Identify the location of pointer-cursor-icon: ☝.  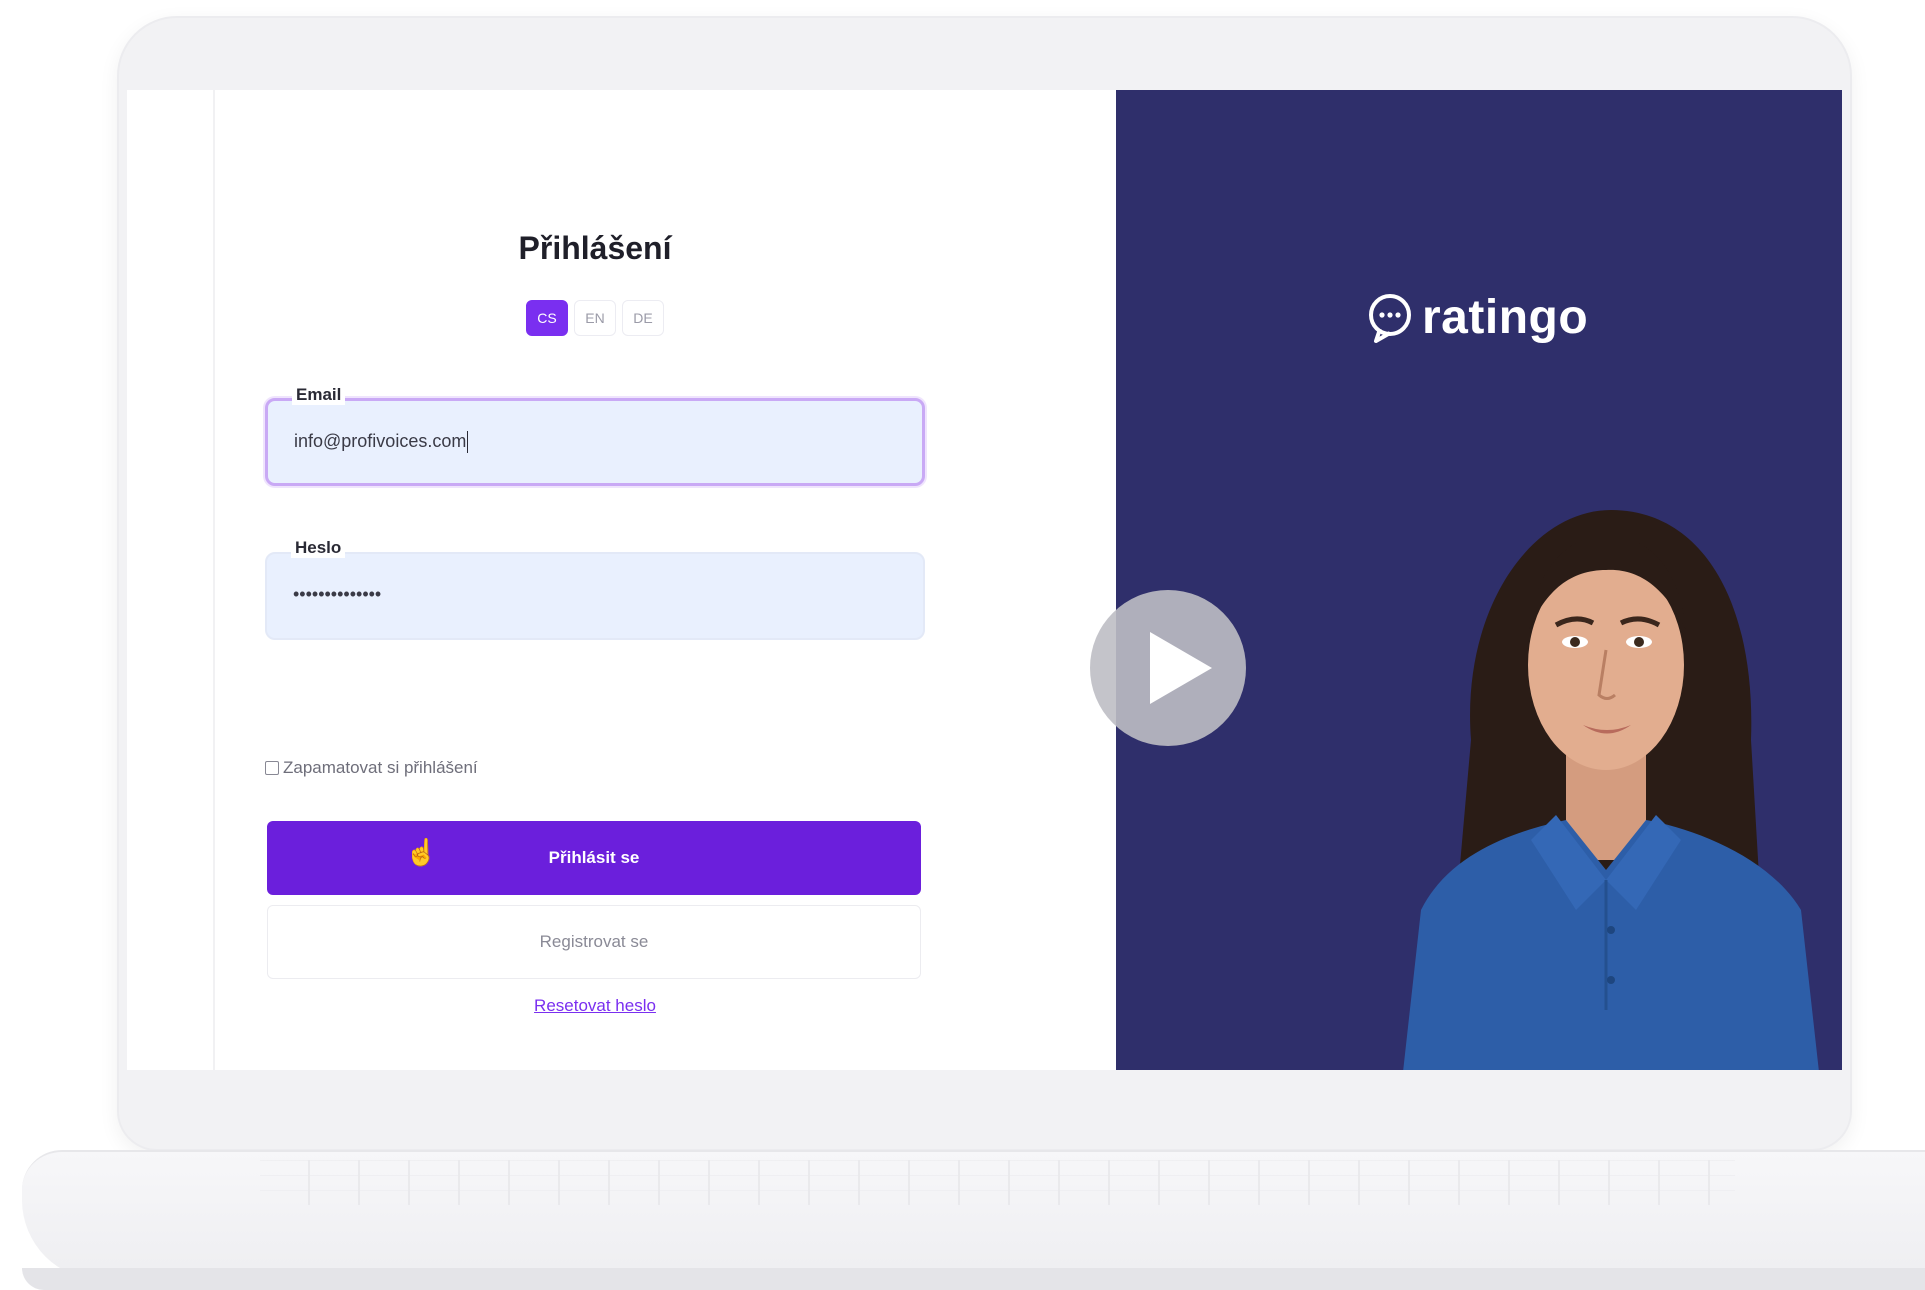
(421, 852).